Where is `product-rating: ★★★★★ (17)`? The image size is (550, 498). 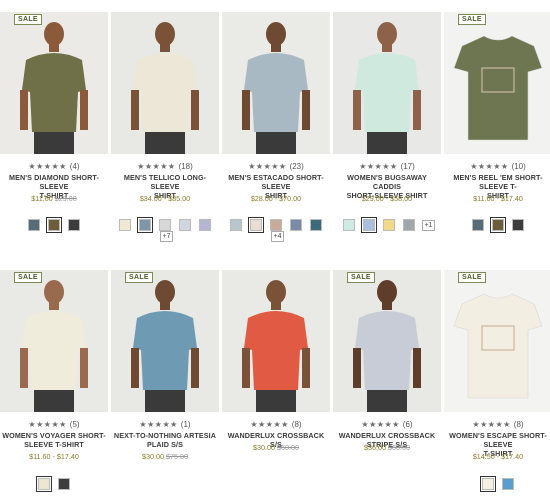
product-rating: ★★★★★ (17) is located at coordinates (387, 166).